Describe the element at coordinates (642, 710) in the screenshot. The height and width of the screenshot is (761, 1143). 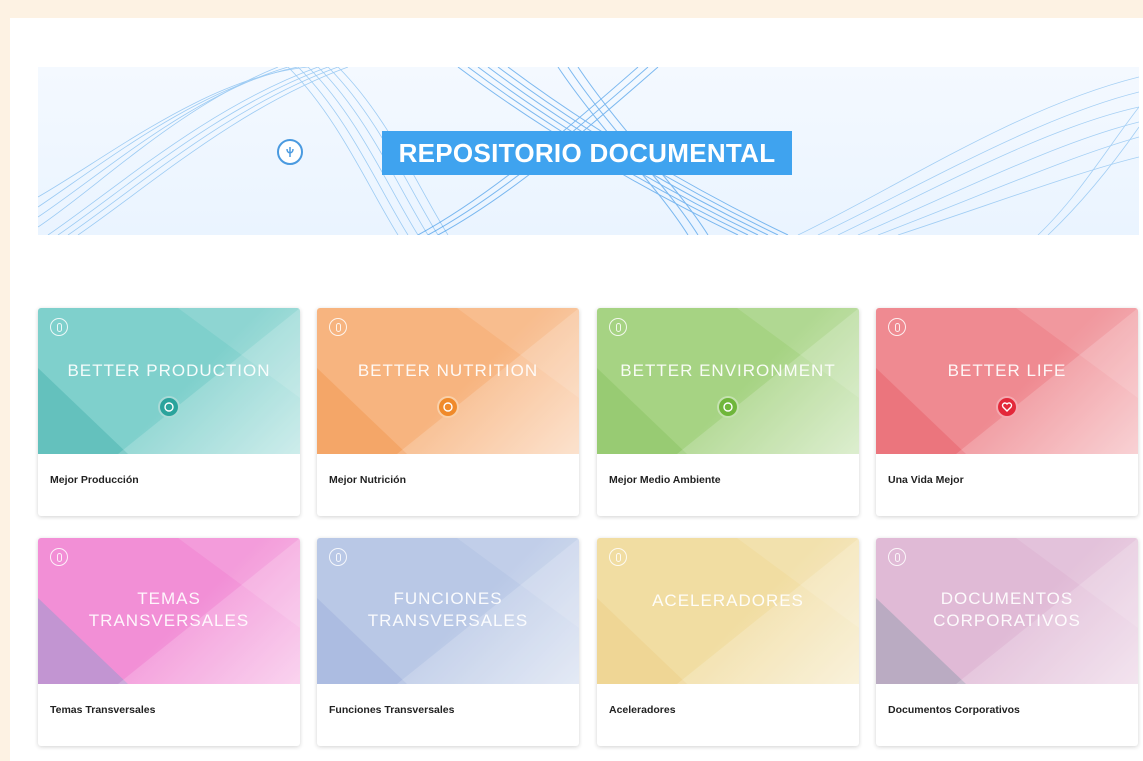
I see `card-caption: Aceleradores` at that location.